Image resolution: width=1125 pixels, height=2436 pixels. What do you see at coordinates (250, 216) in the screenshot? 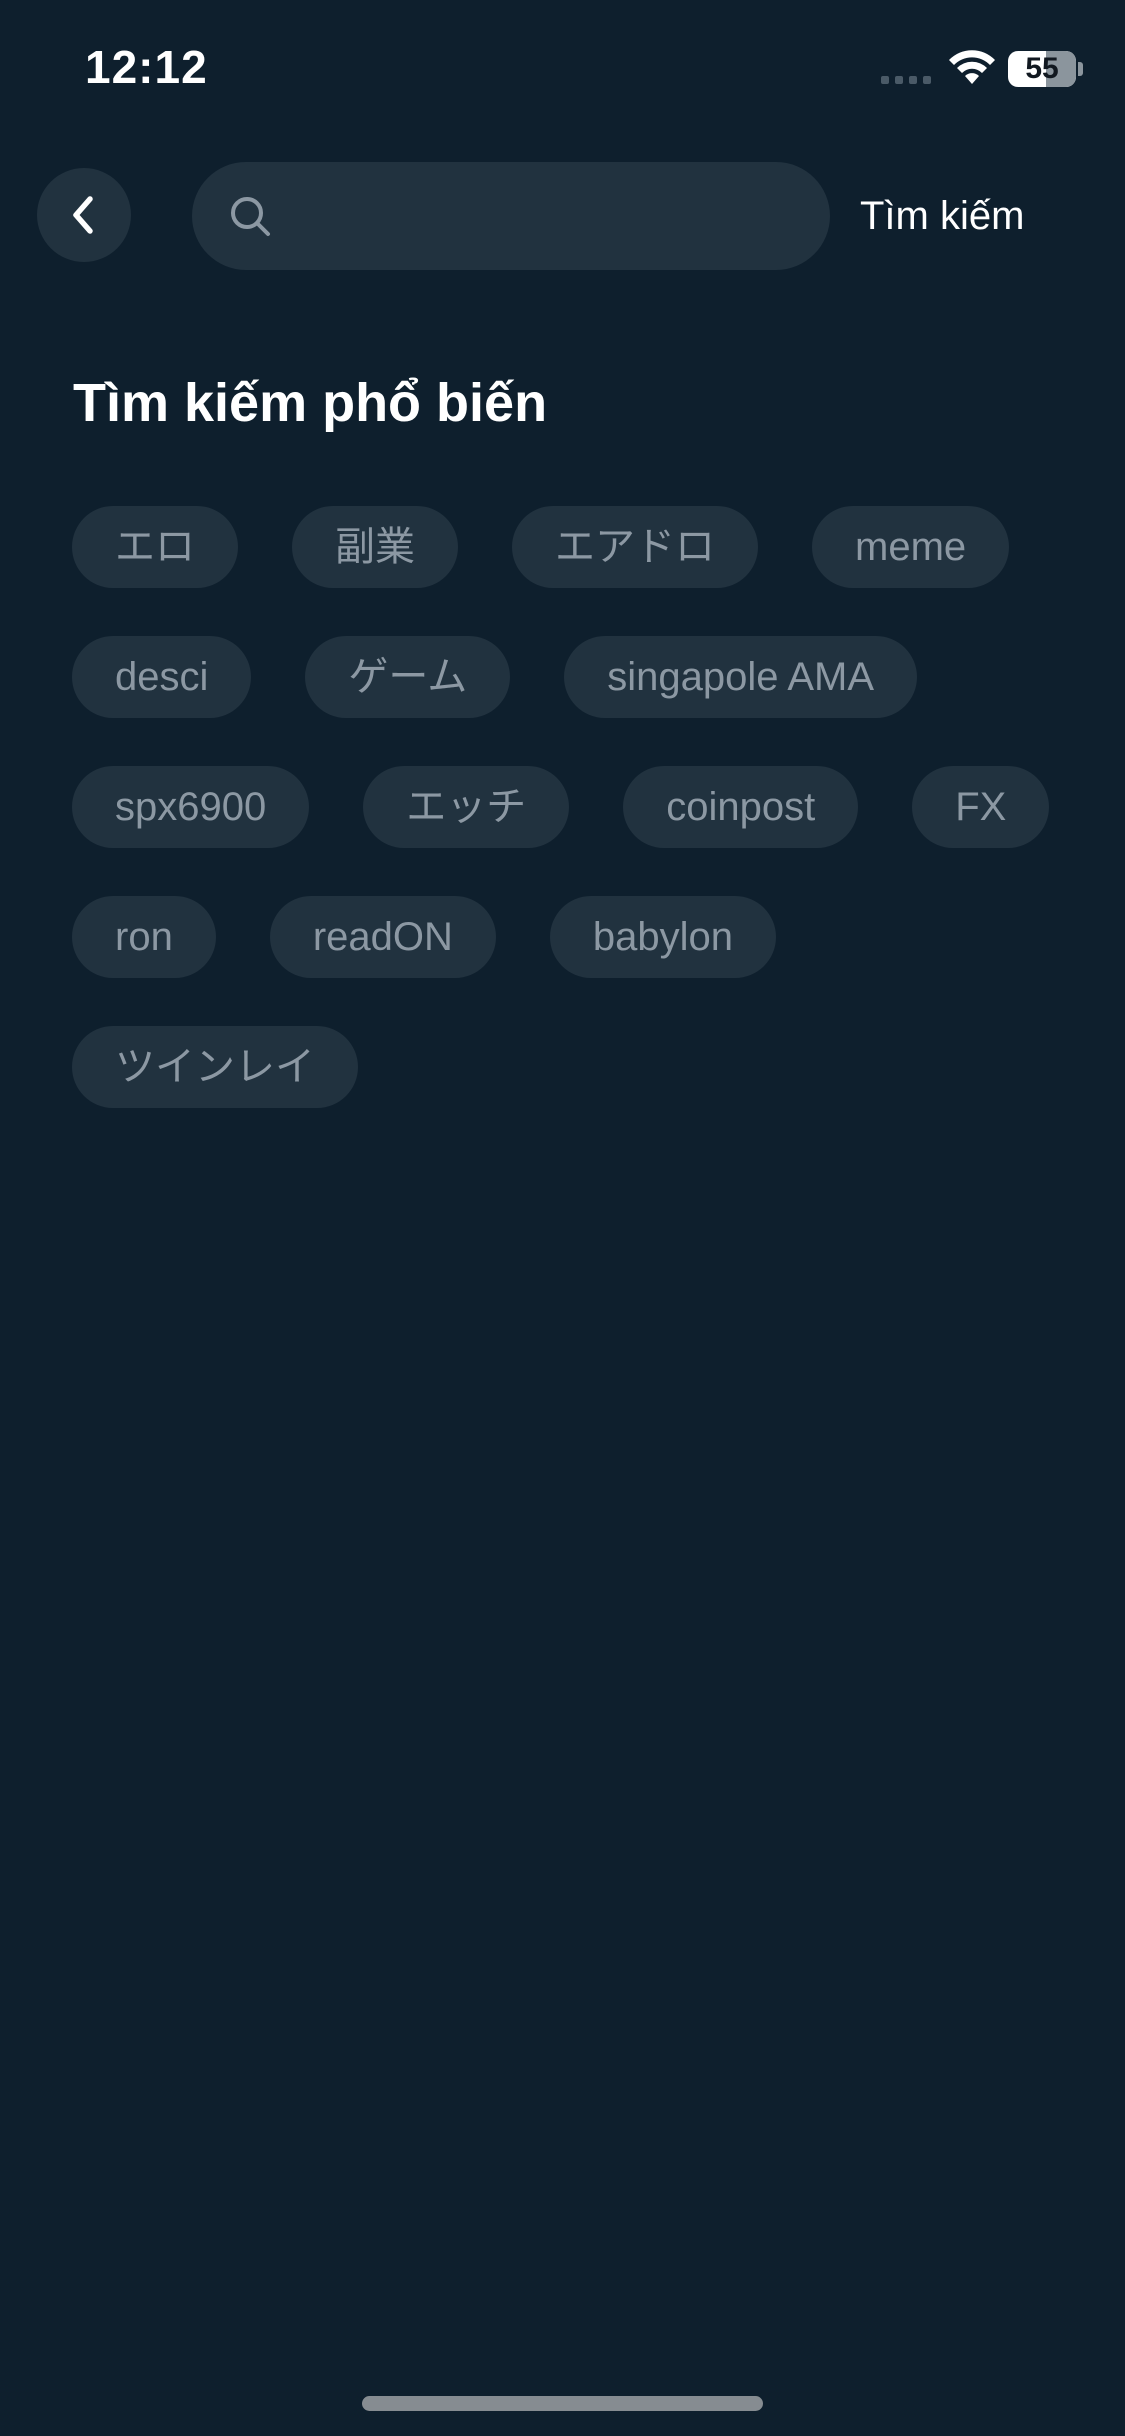
I see `search-icon` at bounding box center [250, 216].